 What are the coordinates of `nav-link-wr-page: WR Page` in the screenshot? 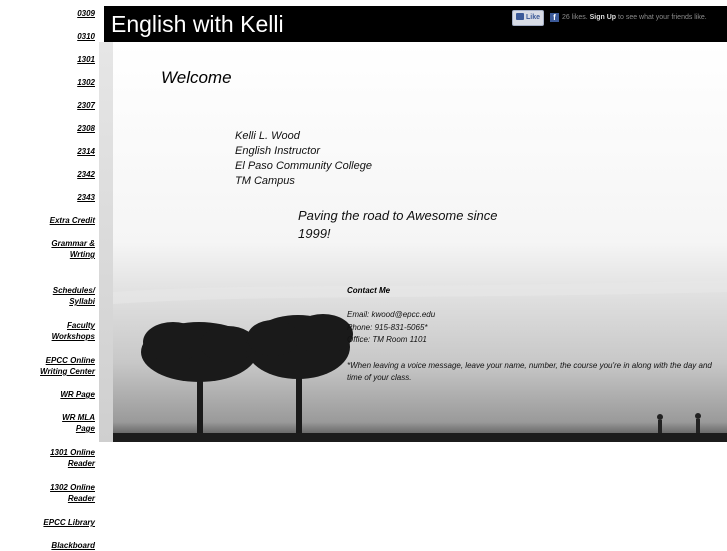 It's located at (50, 394).